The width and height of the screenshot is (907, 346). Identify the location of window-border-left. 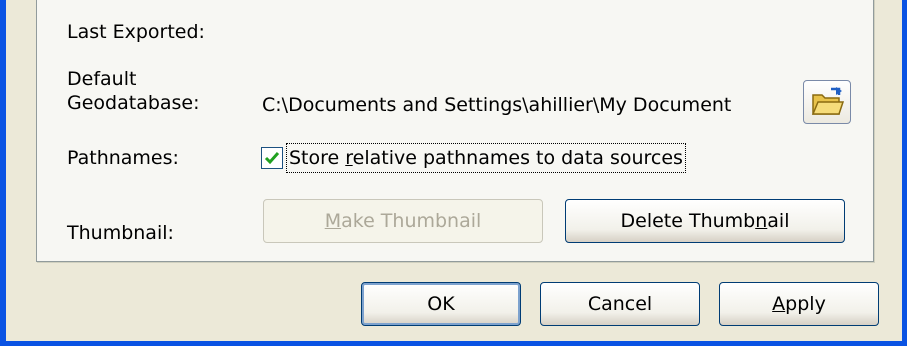
(3, 173).